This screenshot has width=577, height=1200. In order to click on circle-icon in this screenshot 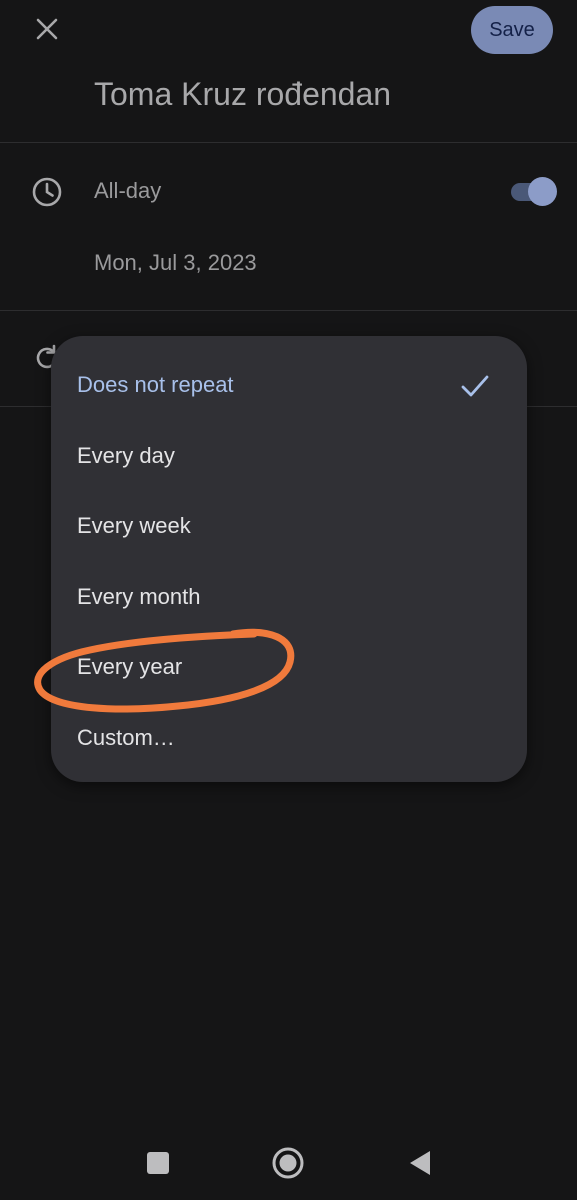, I will do `click(288, 1165)`.